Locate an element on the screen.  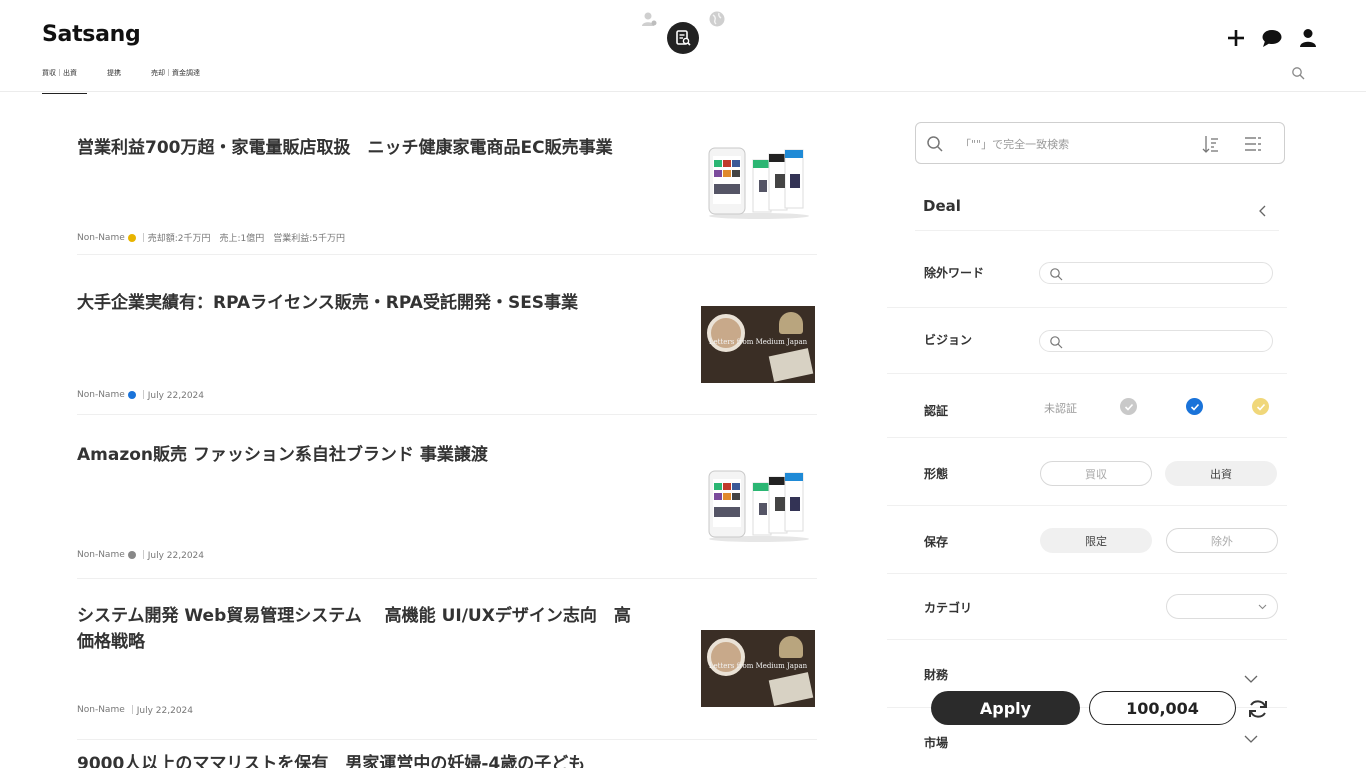
chevron-left-icon is located at coordinates (1263, 211).